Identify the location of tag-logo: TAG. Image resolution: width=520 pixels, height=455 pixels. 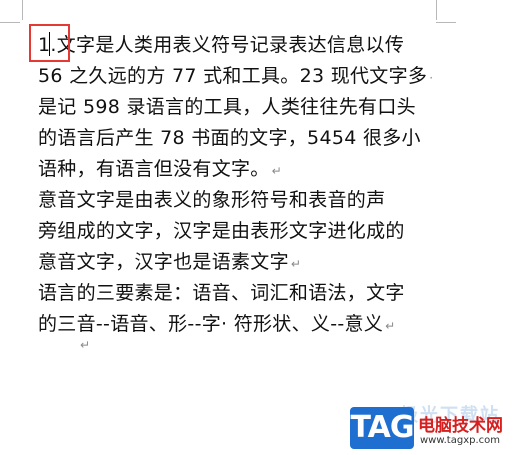
(382, 428).